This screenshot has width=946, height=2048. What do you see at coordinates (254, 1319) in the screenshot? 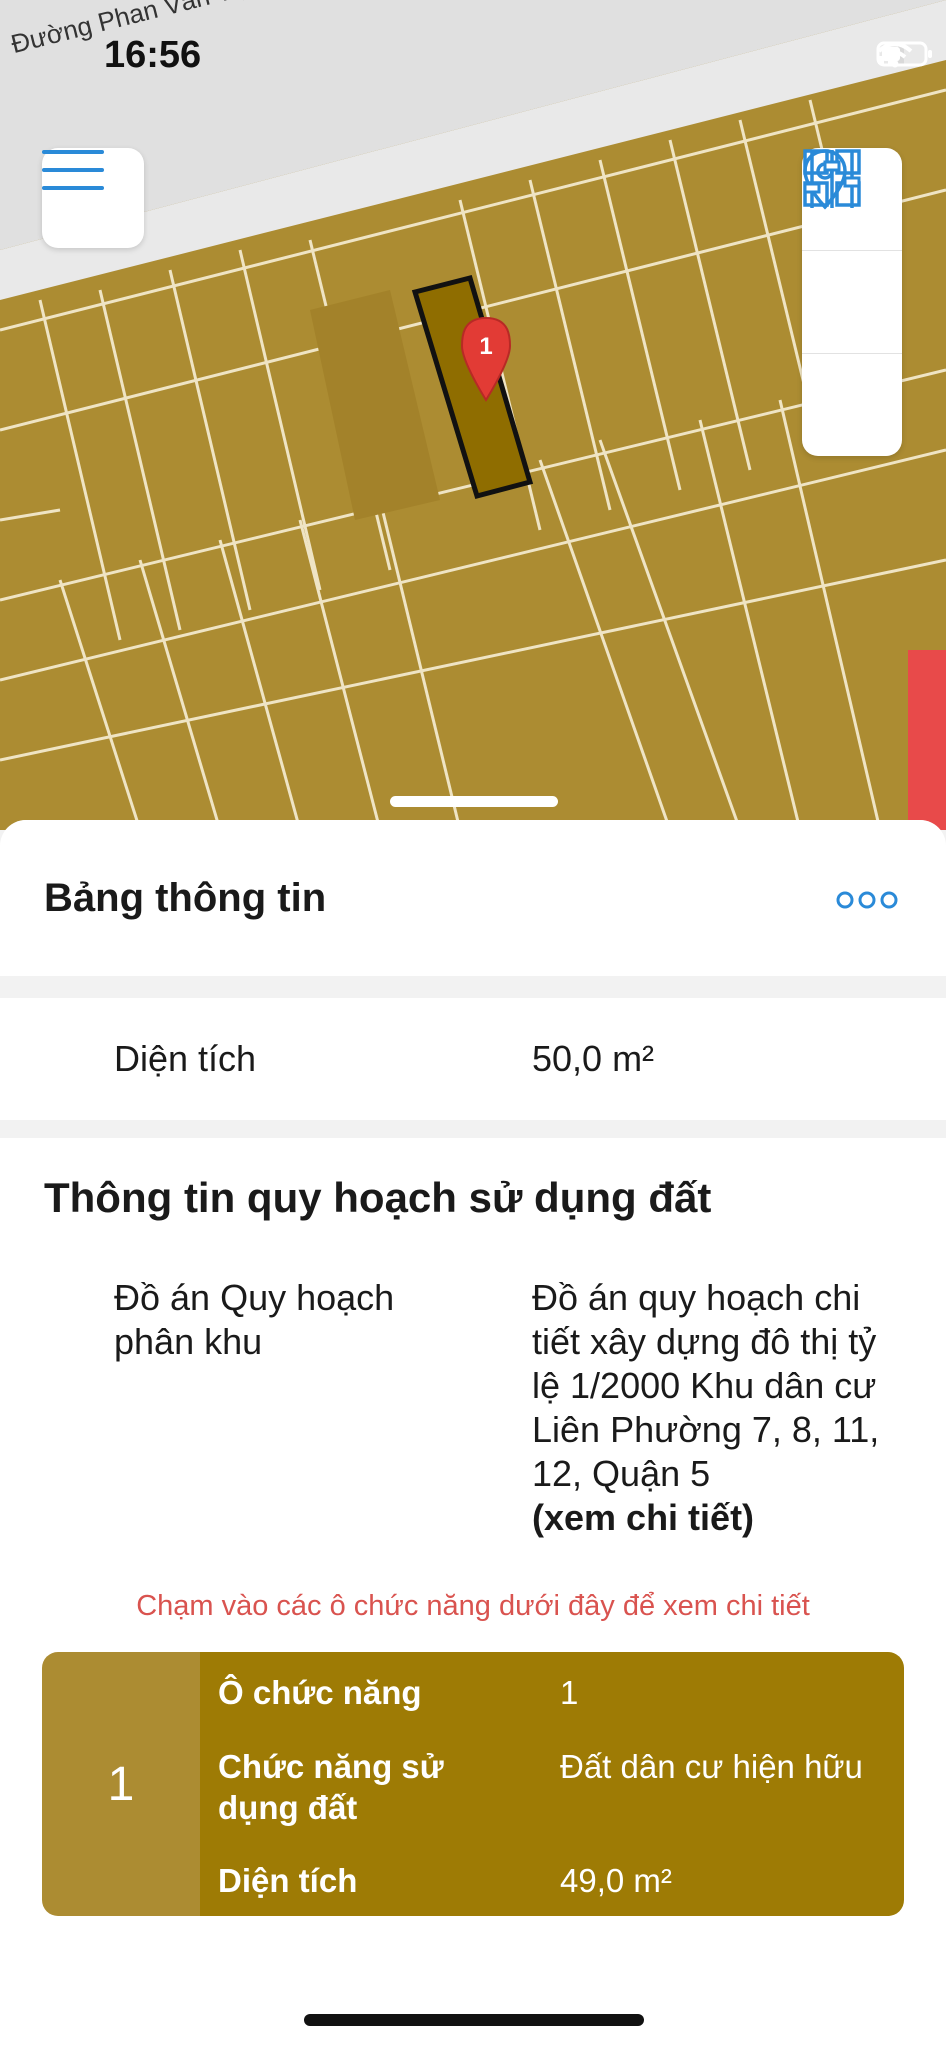
I see `plan-label: Đồ án Quy hoạch phân khu` at bounding box center [254, 1319].